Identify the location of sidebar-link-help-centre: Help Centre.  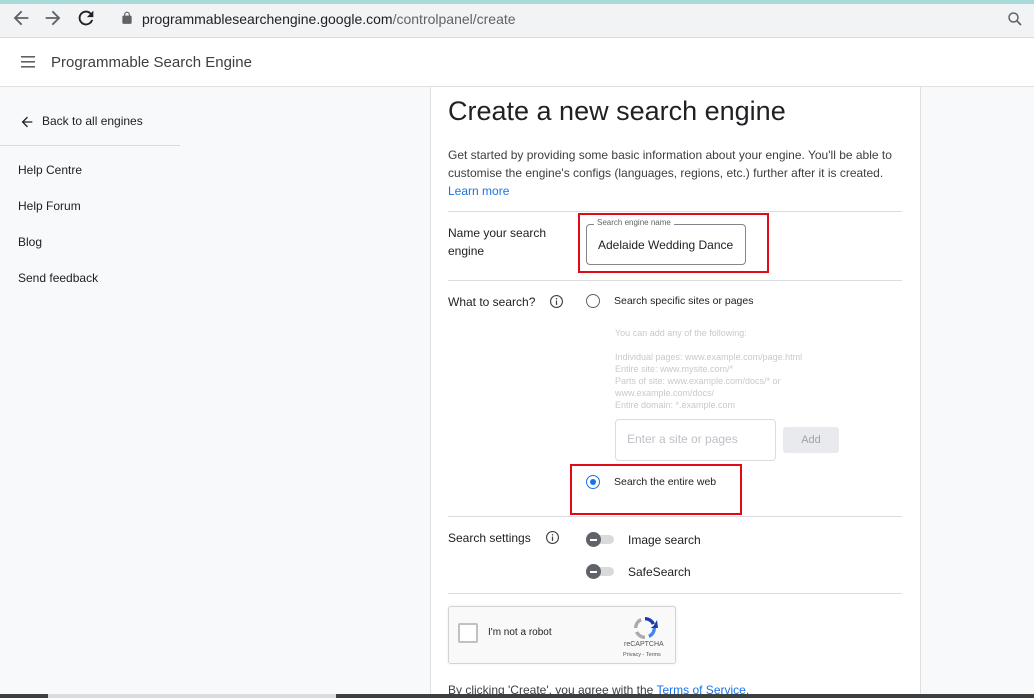
(50, 170).